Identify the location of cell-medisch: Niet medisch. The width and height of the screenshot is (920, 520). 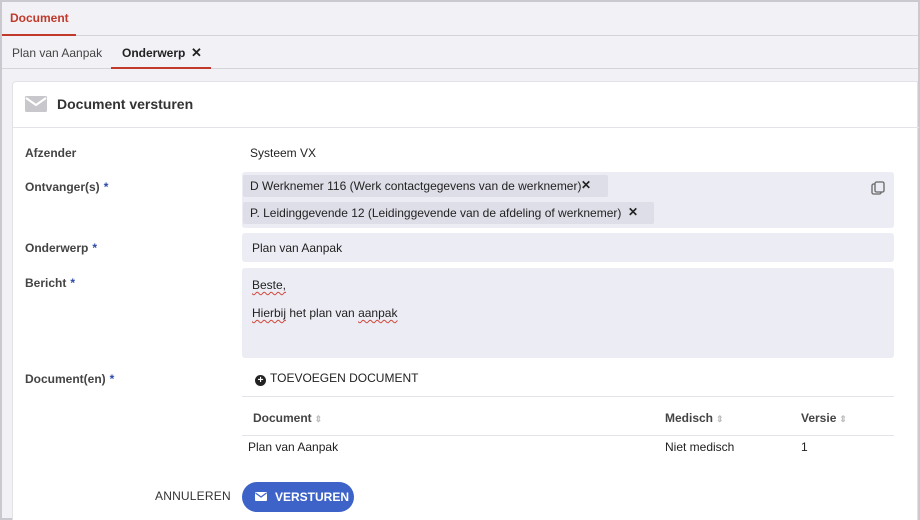
(700, 447).